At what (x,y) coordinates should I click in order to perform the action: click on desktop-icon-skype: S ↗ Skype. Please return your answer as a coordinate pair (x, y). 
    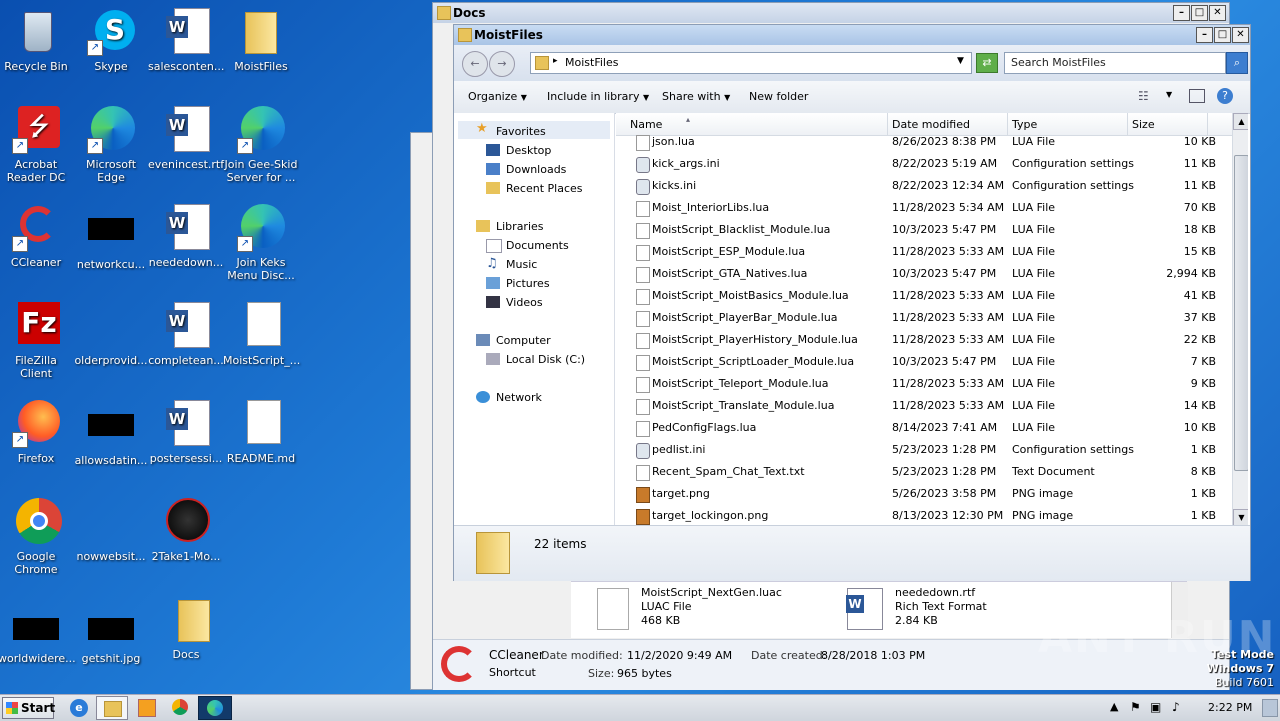
    Looking at the image, I should click on (111, 40).